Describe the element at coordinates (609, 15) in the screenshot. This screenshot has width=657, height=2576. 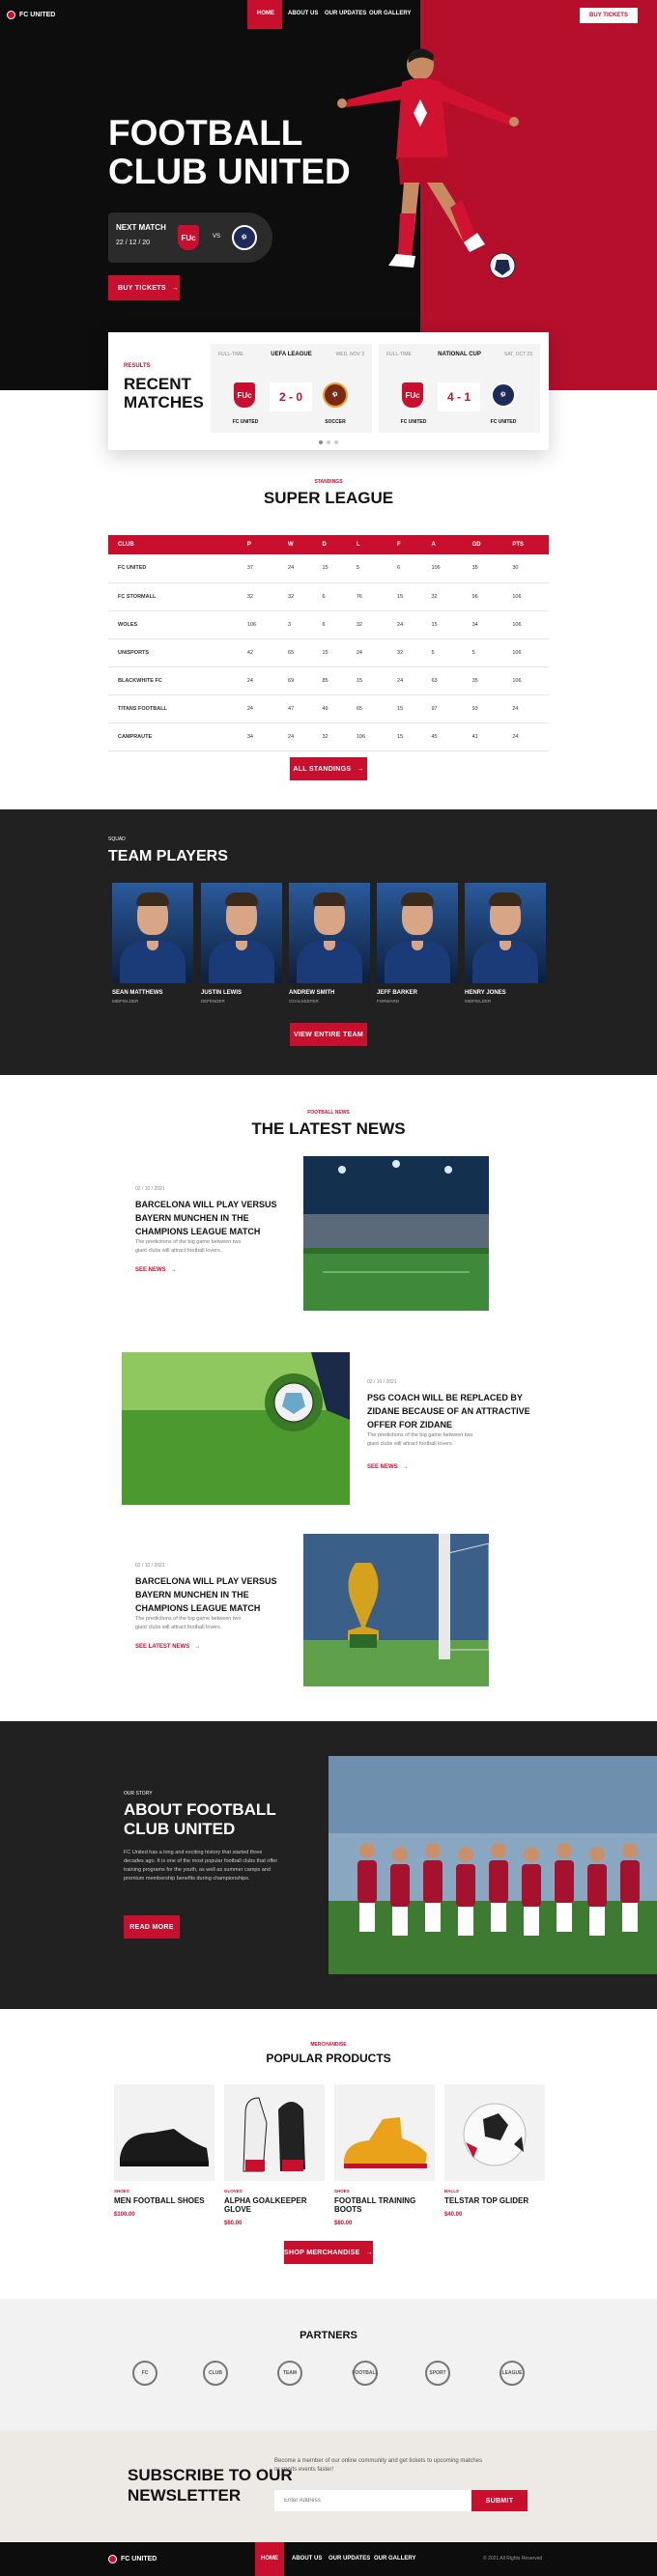
I see `nav-buy-tickets-button: BUY TICKETS` at that location.